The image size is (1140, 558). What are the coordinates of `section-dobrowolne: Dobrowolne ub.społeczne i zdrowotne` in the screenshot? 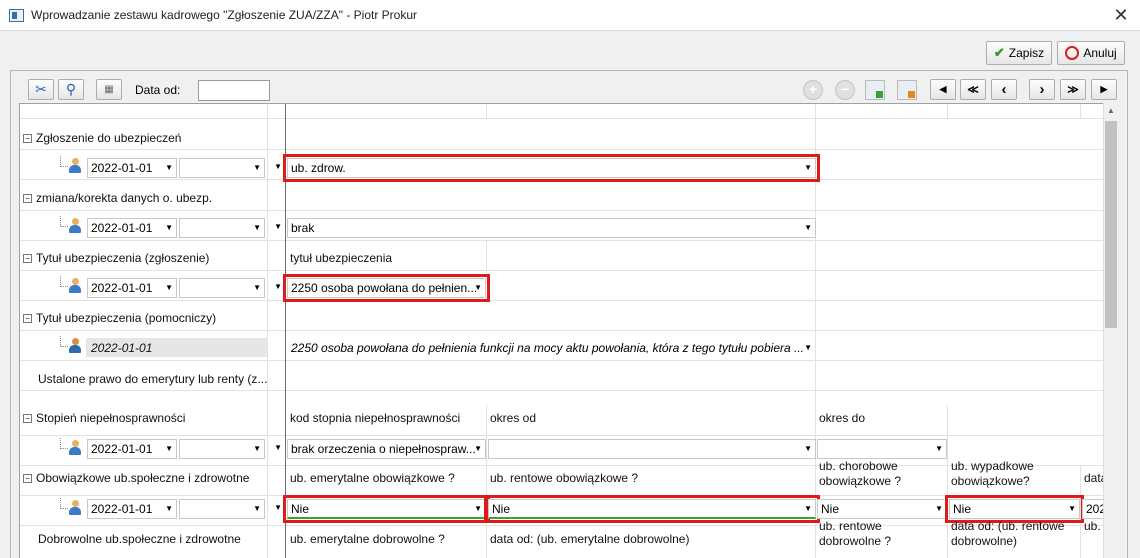 It's located at (139, 539).